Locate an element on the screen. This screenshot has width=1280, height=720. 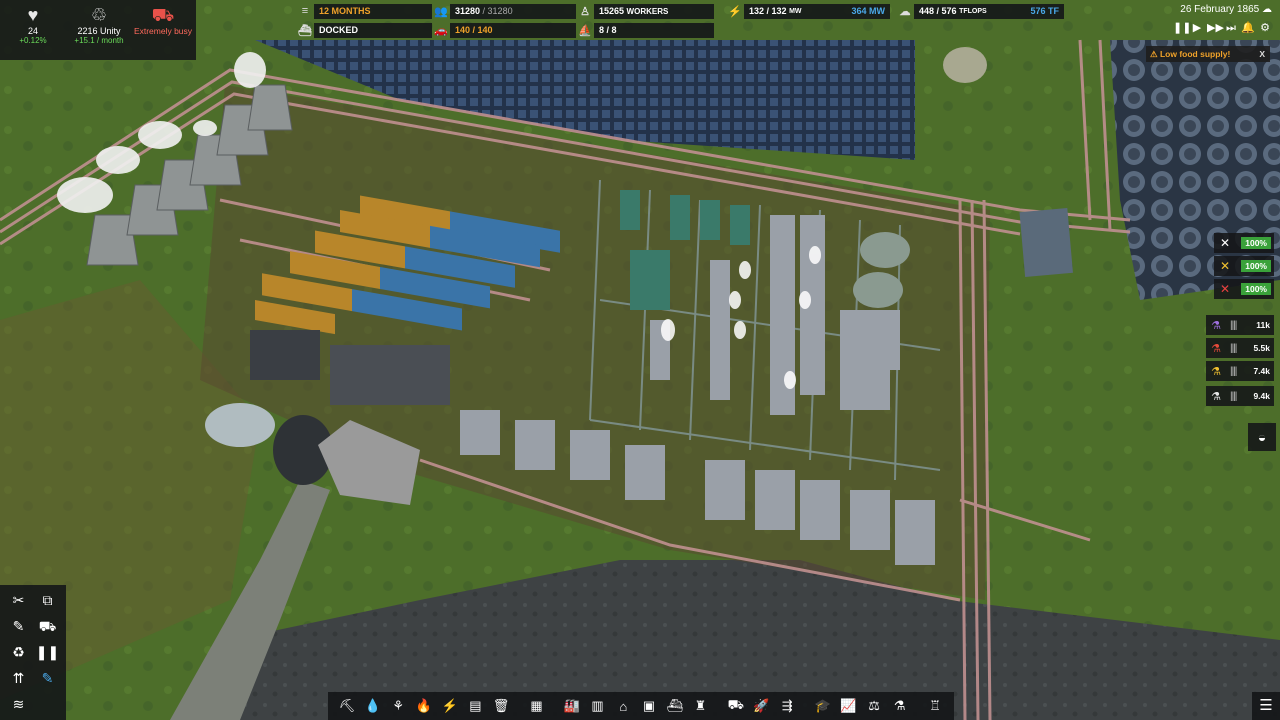
tools-yellow-icon: ✕ is located at coordinates (1225, 266).